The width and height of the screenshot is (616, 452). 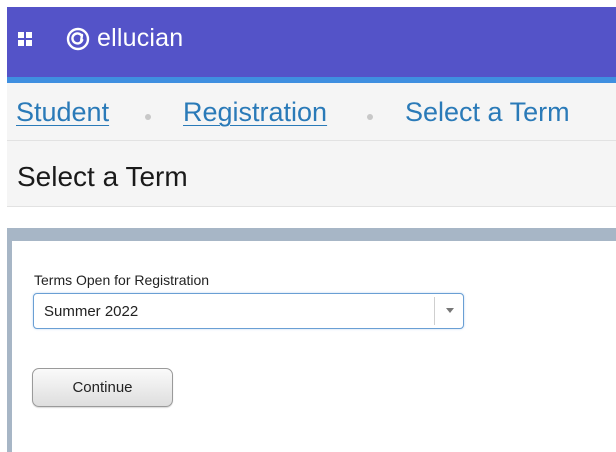 I want to click on page-title-bar: Select a Term, so click(x=311, y=174).